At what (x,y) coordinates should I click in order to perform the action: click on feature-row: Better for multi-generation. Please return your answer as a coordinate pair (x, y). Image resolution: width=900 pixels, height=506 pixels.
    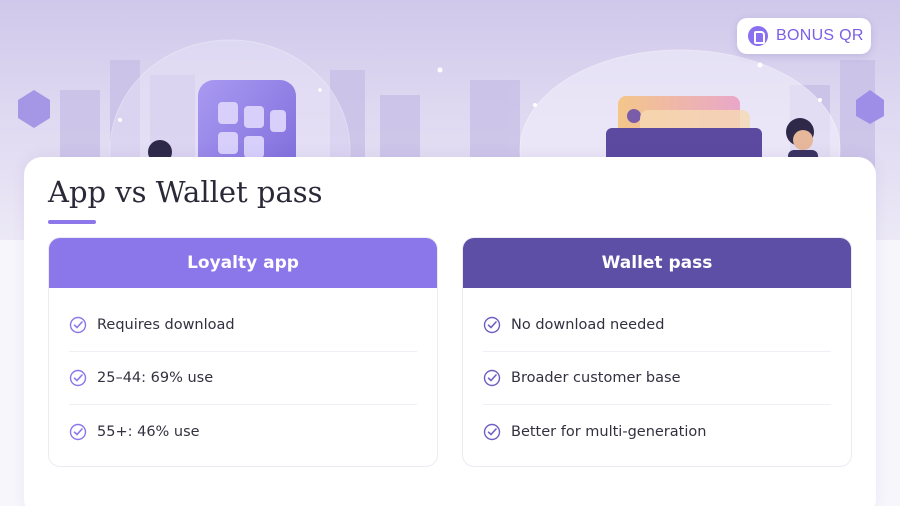
    Looking at the image, I should click on (657, 431).